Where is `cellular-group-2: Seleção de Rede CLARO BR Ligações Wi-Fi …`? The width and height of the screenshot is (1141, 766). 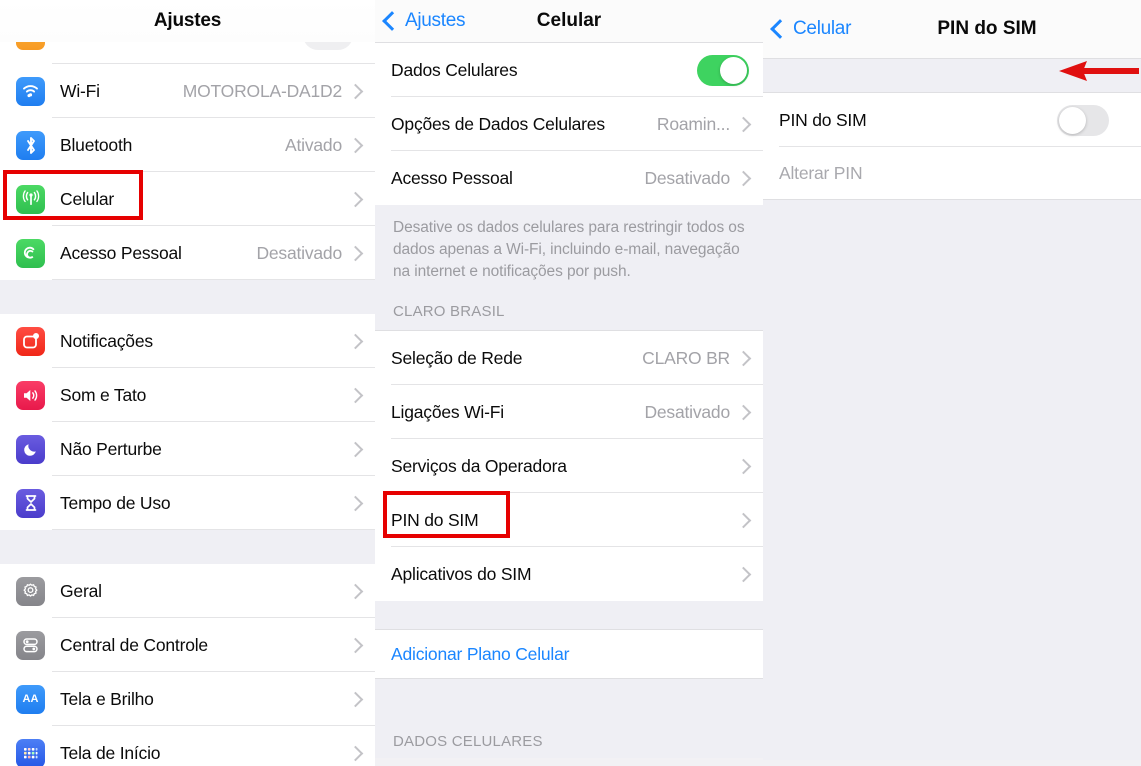
cellular-group-2: Seleção de Rede CLARO BR Ligações Wi-Fi … is located at coordinates (569, 465).